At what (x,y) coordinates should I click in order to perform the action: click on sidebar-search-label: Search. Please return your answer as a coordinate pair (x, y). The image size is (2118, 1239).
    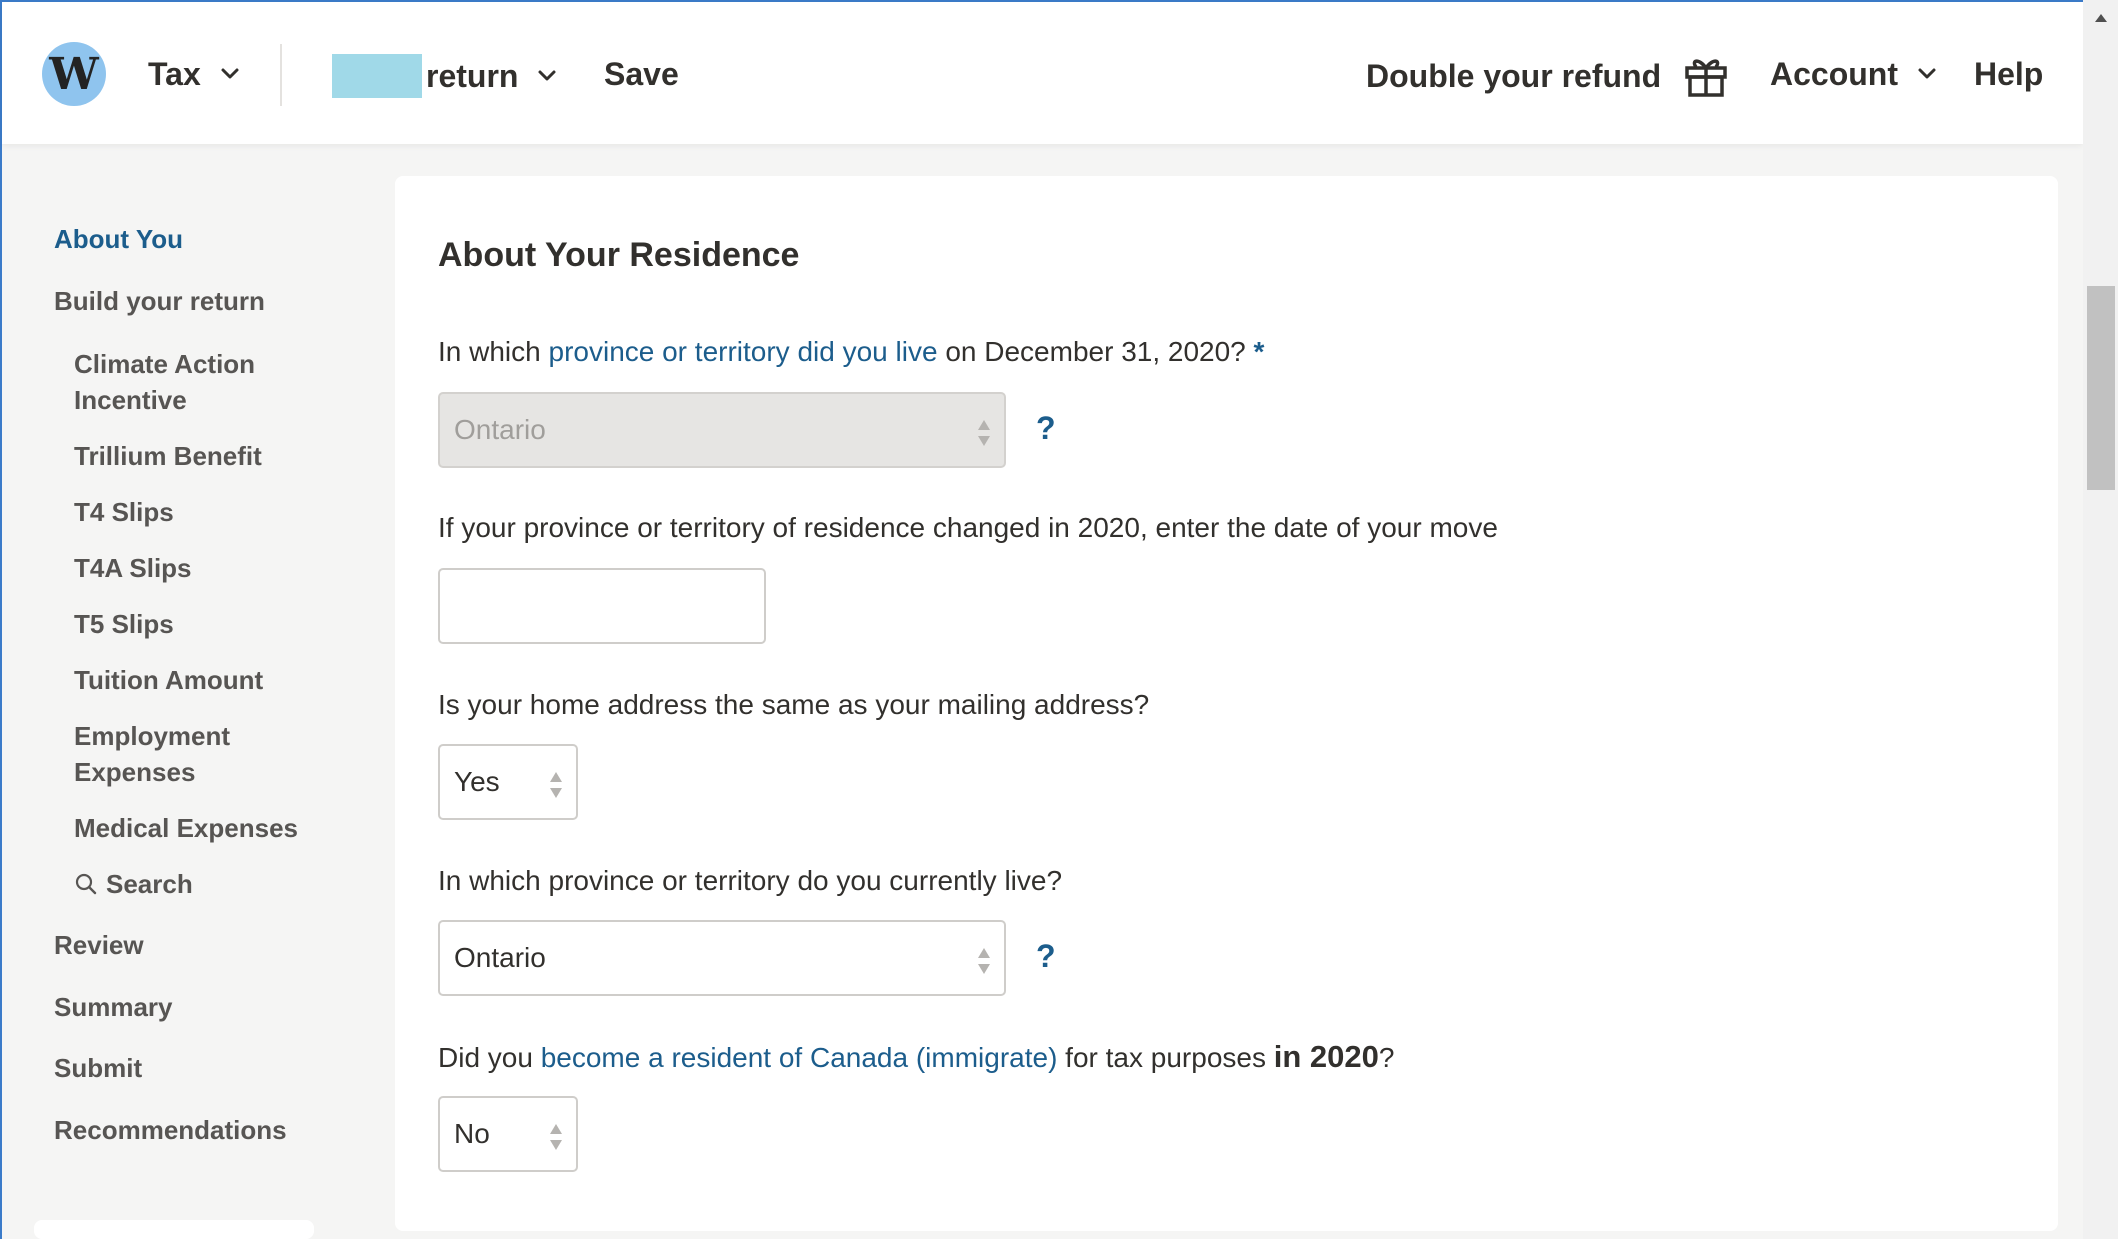
    Looking at the image, I should click on (149, 884).